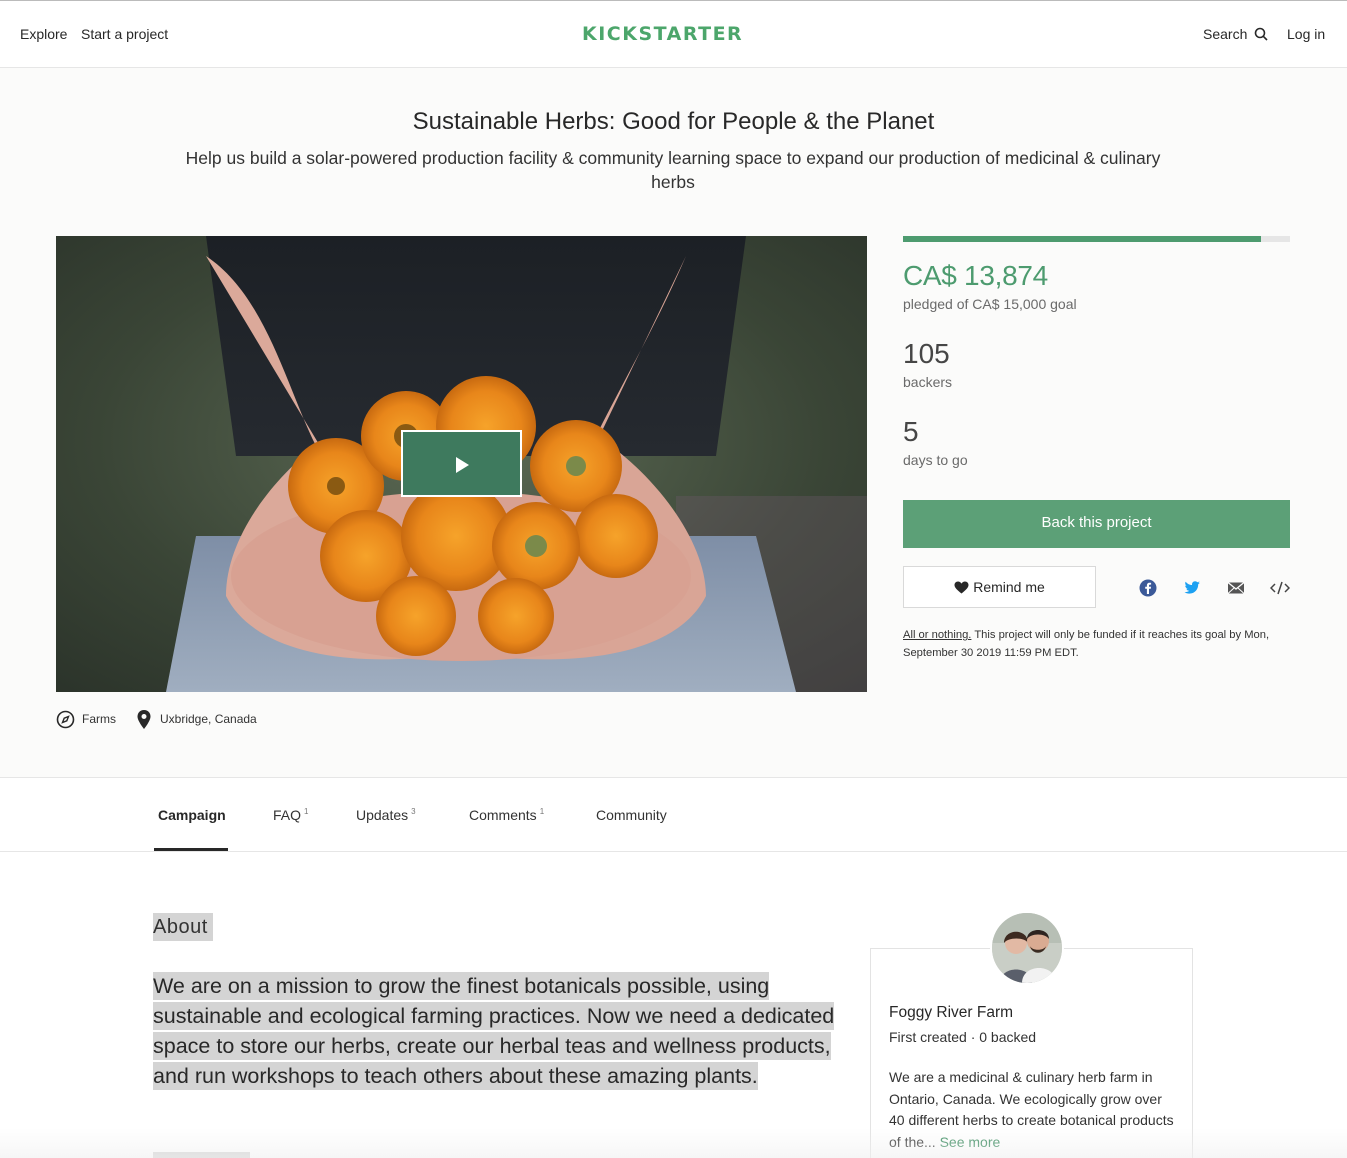 Image resolution: width=1347 pixels, height=1158 pixels. Describe the element at coordinates (970, 1142) in the screenshot. I see `see-more-link: See more` at that location.